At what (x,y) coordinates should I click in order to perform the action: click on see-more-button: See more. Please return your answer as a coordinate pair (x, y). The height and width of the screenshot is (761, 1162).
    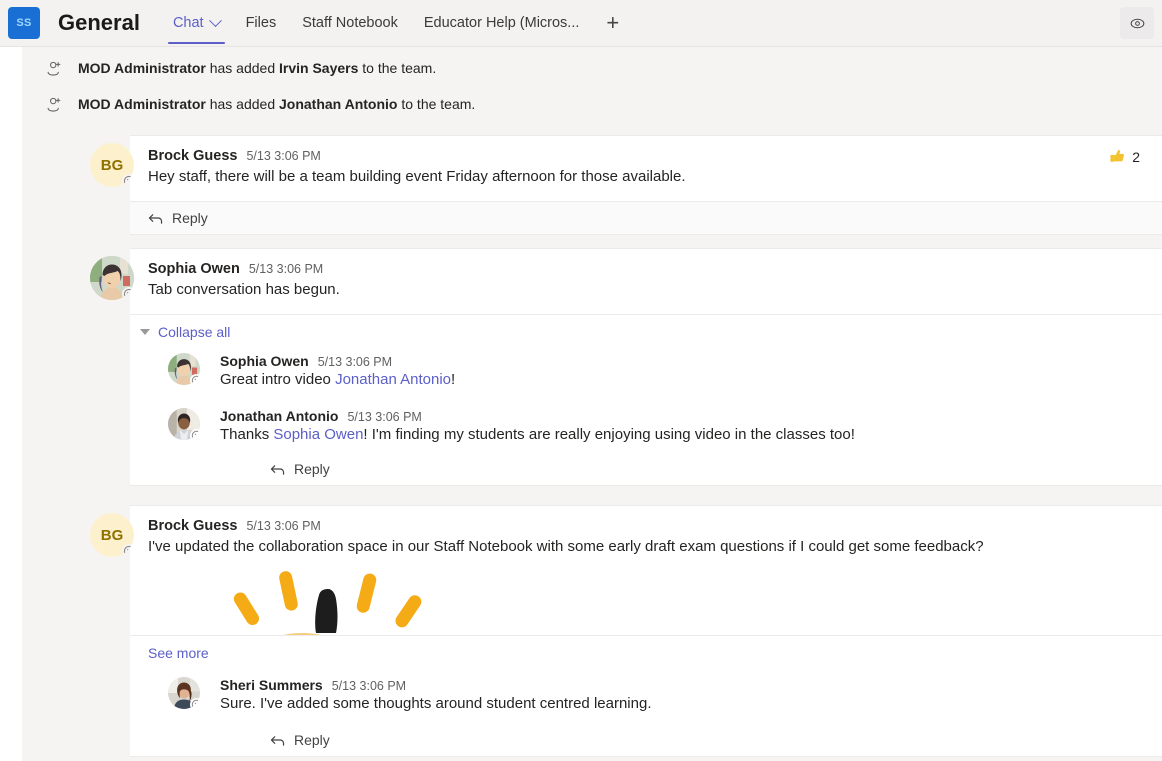
    Looking at the image, I should click on (646, 651).